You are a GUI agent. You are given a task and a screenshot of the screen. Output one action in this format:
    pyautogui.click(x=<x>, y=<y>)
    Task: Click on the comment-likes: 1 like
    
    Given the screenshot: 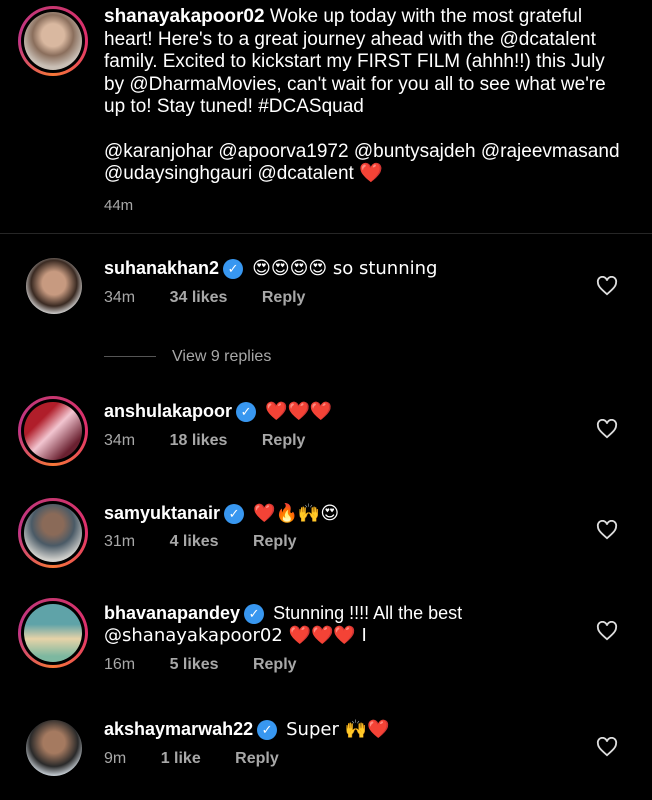 What is the action you would take?
    pyautogui.click(x=181, y=758)
    